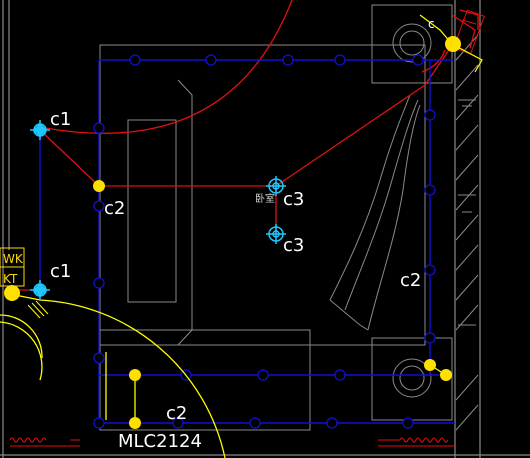  Describe the element at coordinates (293, 199) in the screenshot. I see `label-c3-top: c3` at that location.